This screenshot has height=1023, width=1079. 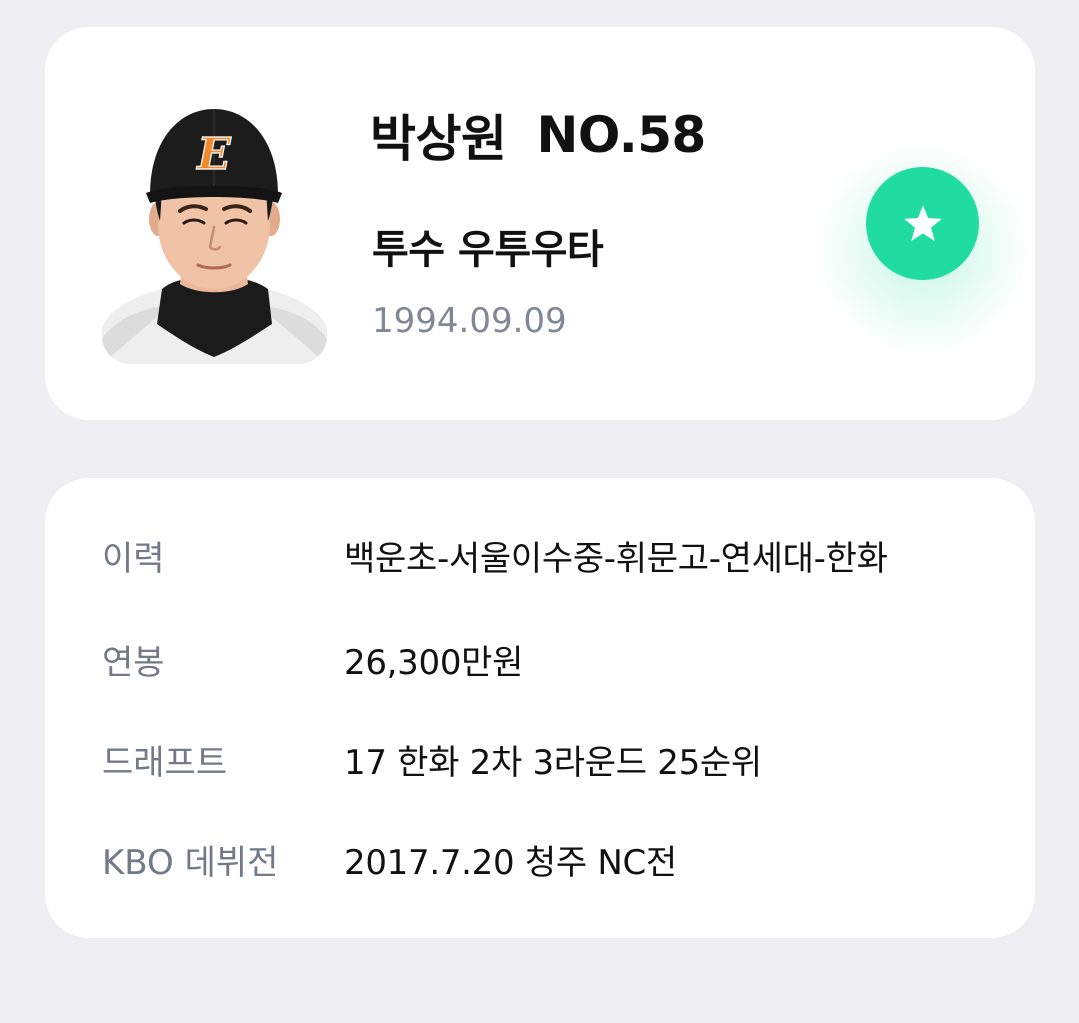 What do you see at coordinates (133, 662) in the screenshot?
I see `info-label: 연봉` at bounding box center [133, 662].